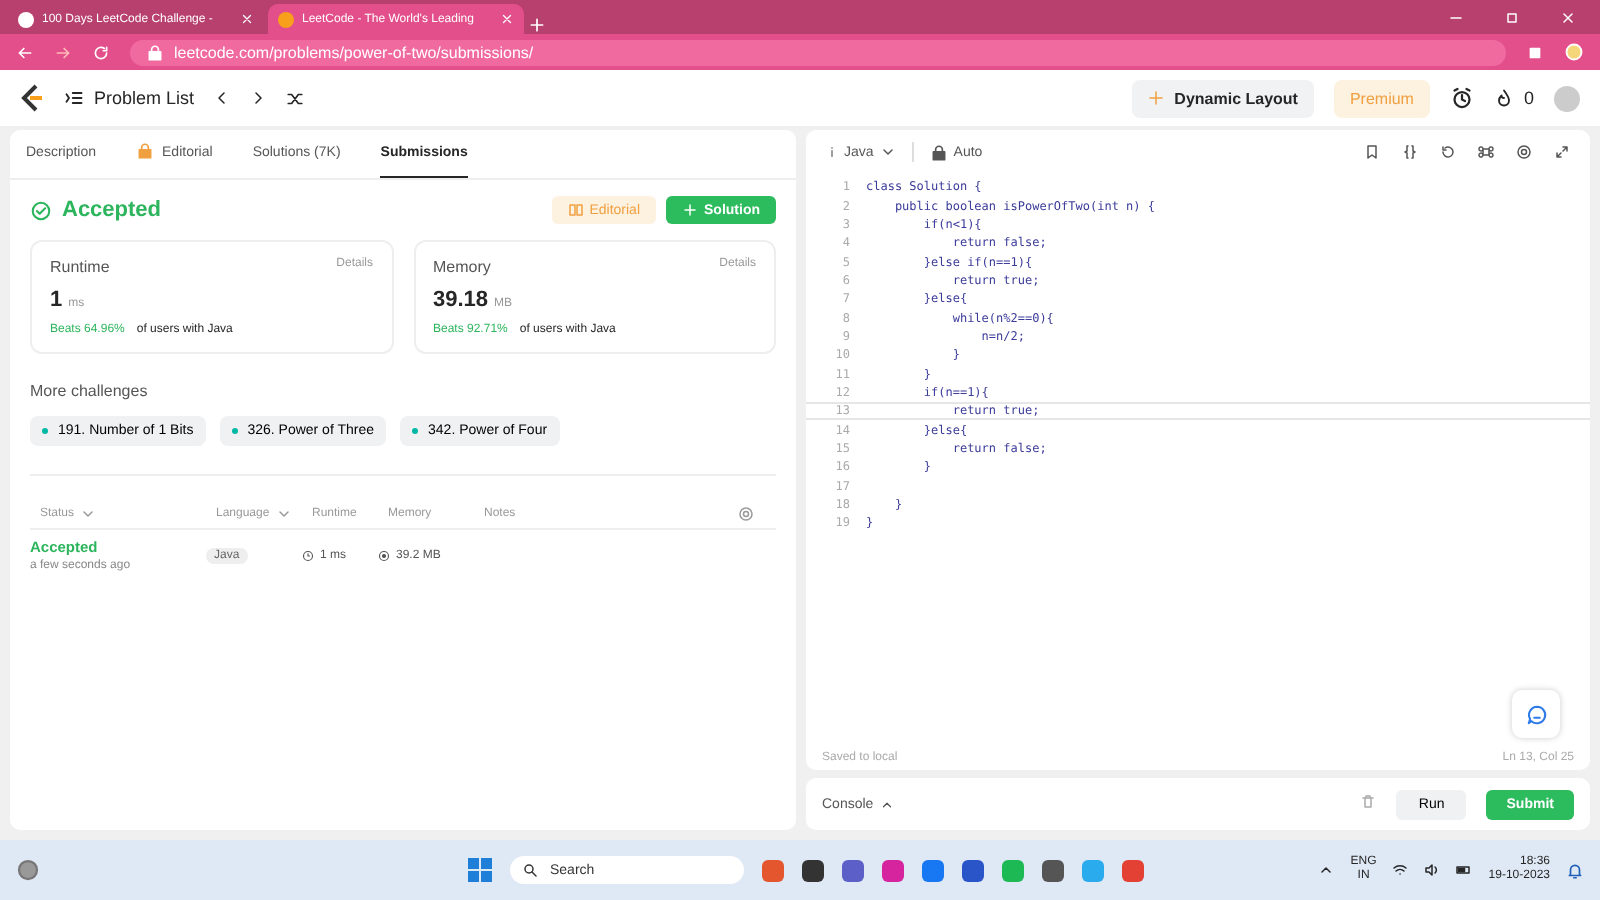 This screenshot has height=900, width=1600. Describe the element at coordinates (308, 555) in the screenshot. I see `clock-icon` at that location.